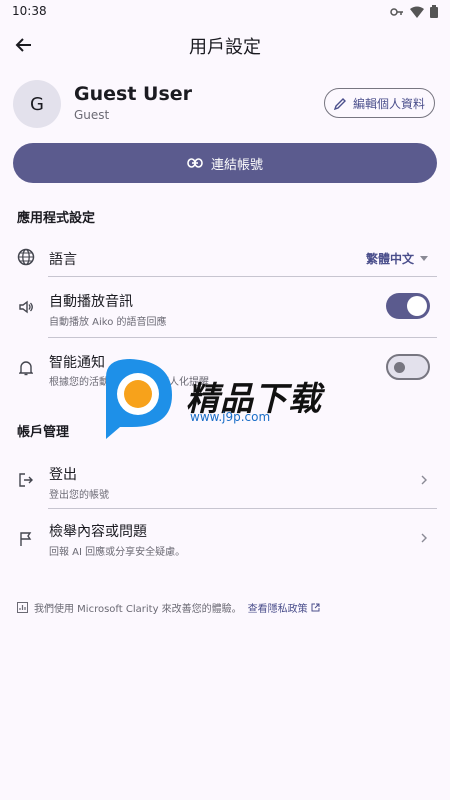 The image size is (450, 800). Describe the element at coordinates (225, 47) in the screenshot. I see `page-title: 用戶設定` at that location.